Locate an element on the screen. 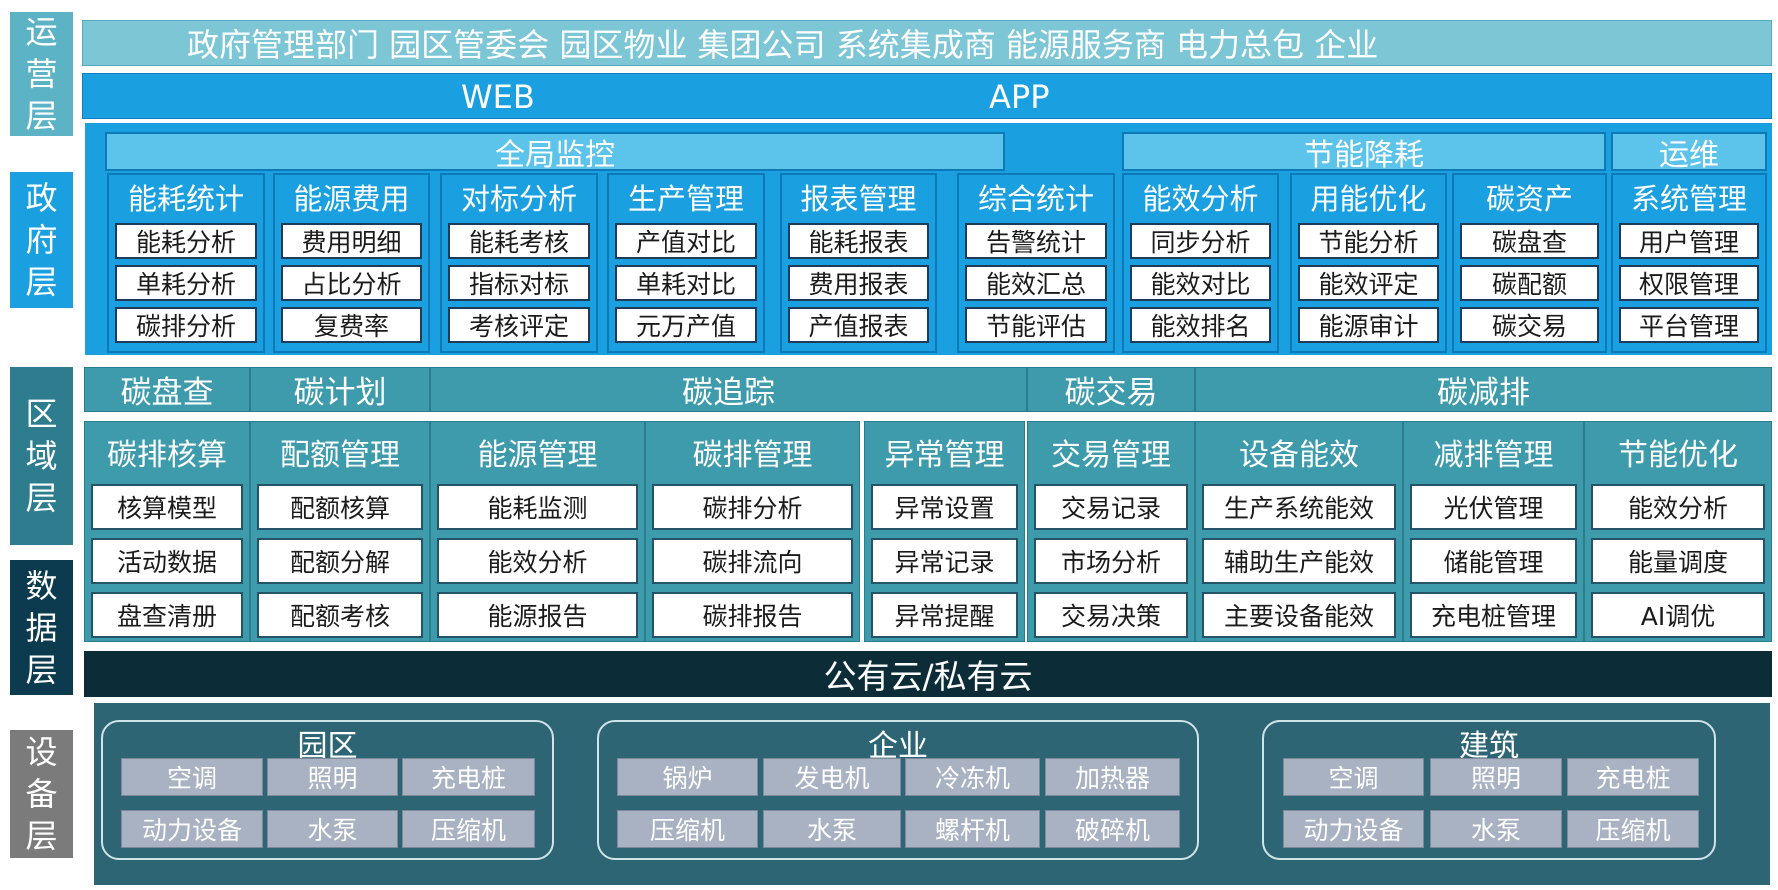 The image size is (1778, 890). region-module-item: 市场分析 is located at coordinates (1111, 561).